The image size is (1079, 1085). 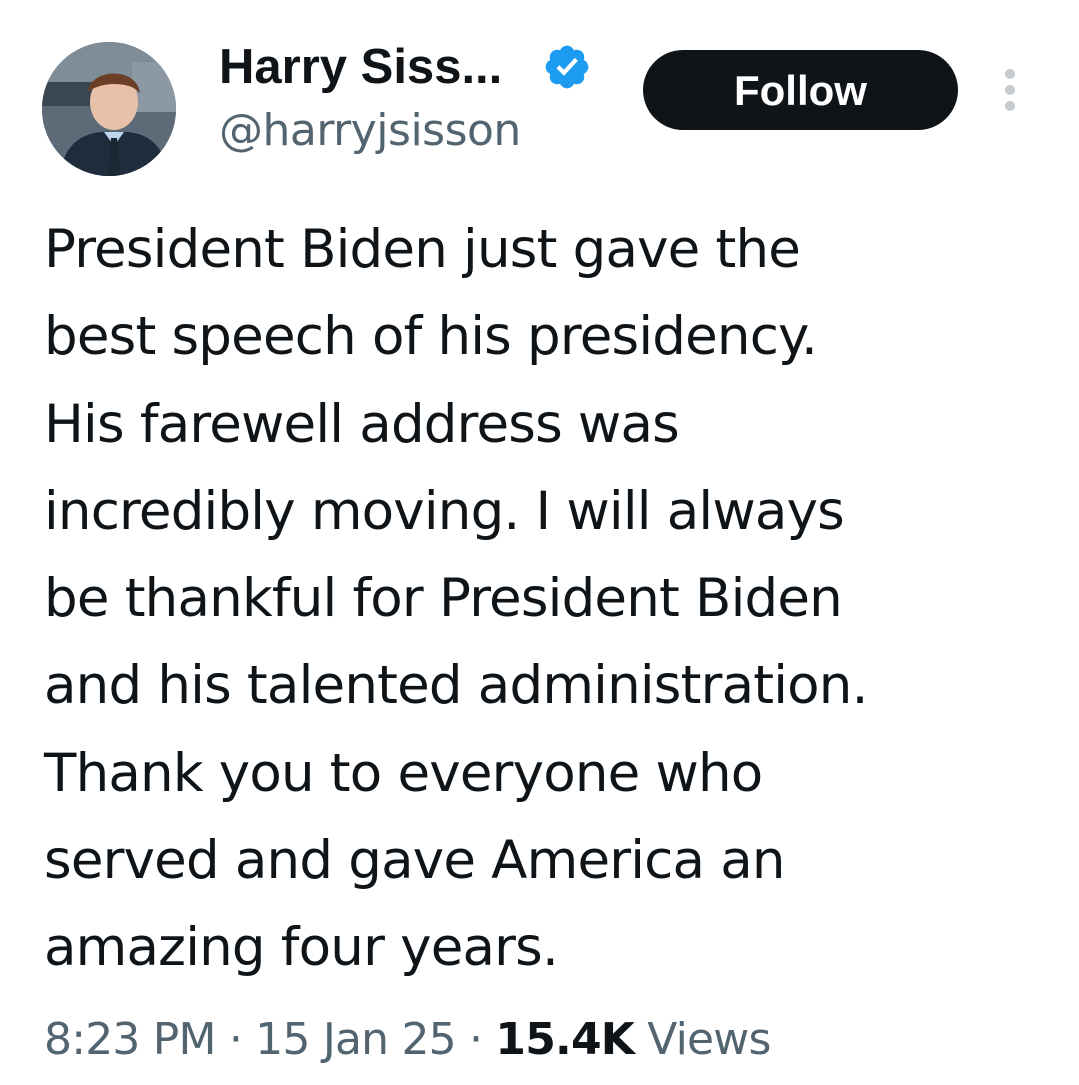 I want to click on tweet-meta: 8:23 PM · 15 Jan 25 · 15.4K Views, so click(x=407, y=1040).